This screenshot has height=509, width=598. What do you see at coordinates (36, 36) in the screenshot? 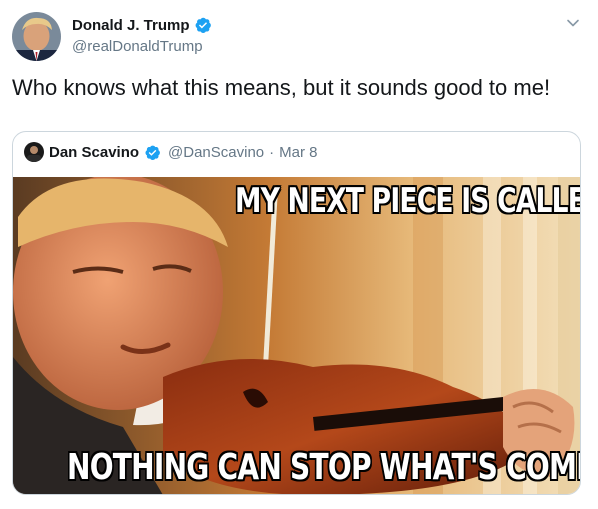
I see `author-avatar` at bounding box center [36, 36].